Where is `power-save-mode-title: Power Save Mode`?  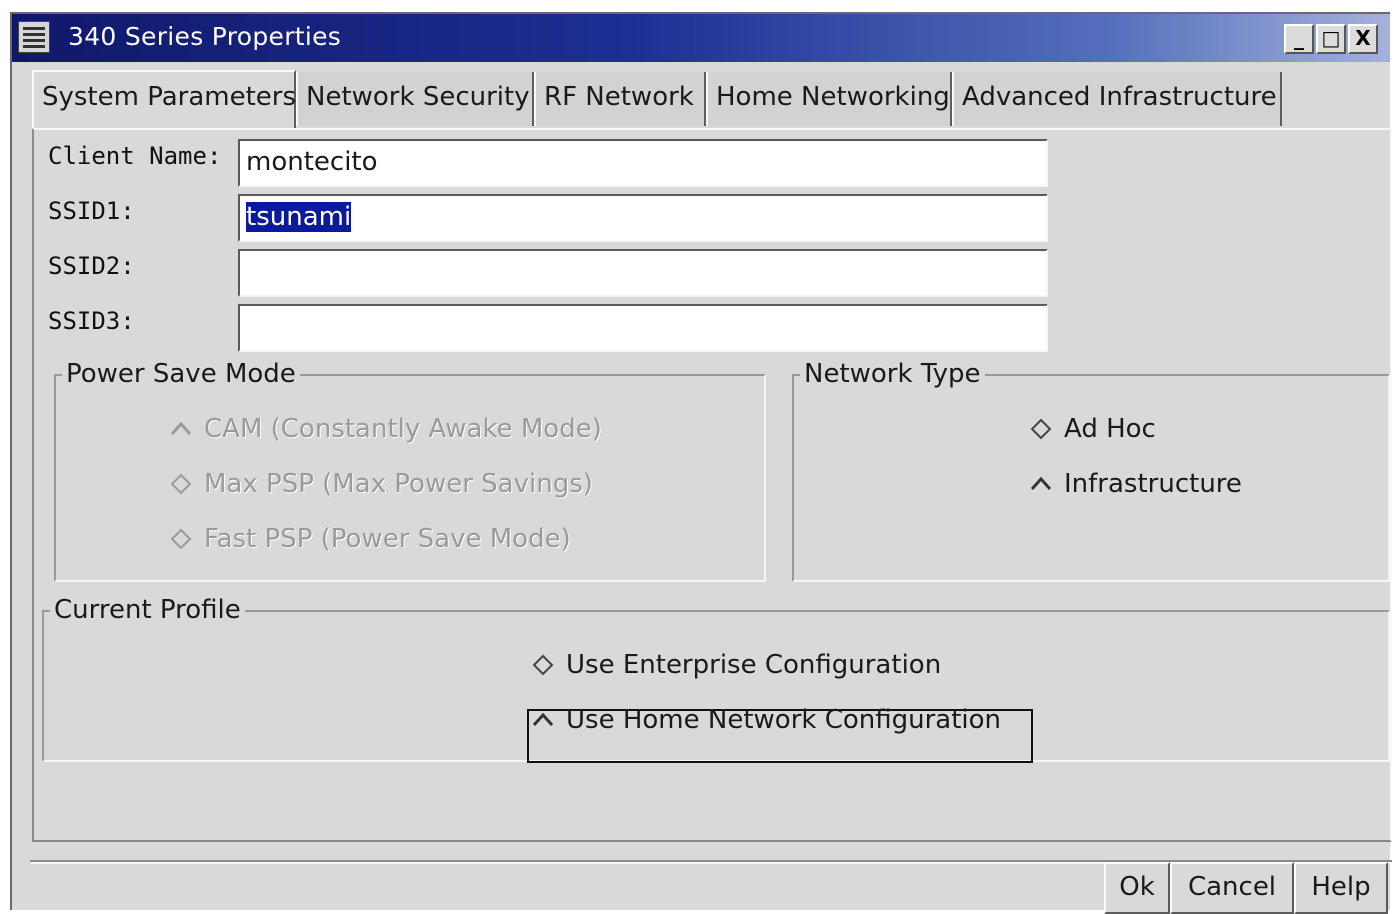 power-save-mode-title: Power Save Mode is located at coordinates (181, 374).